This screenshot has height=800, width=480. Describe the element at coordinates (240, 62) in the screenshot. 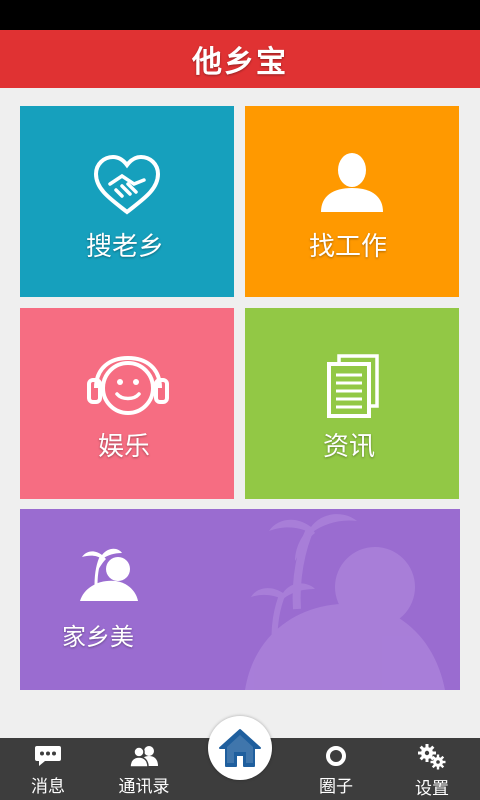

I see `app-title: 他乡宝` at that location.